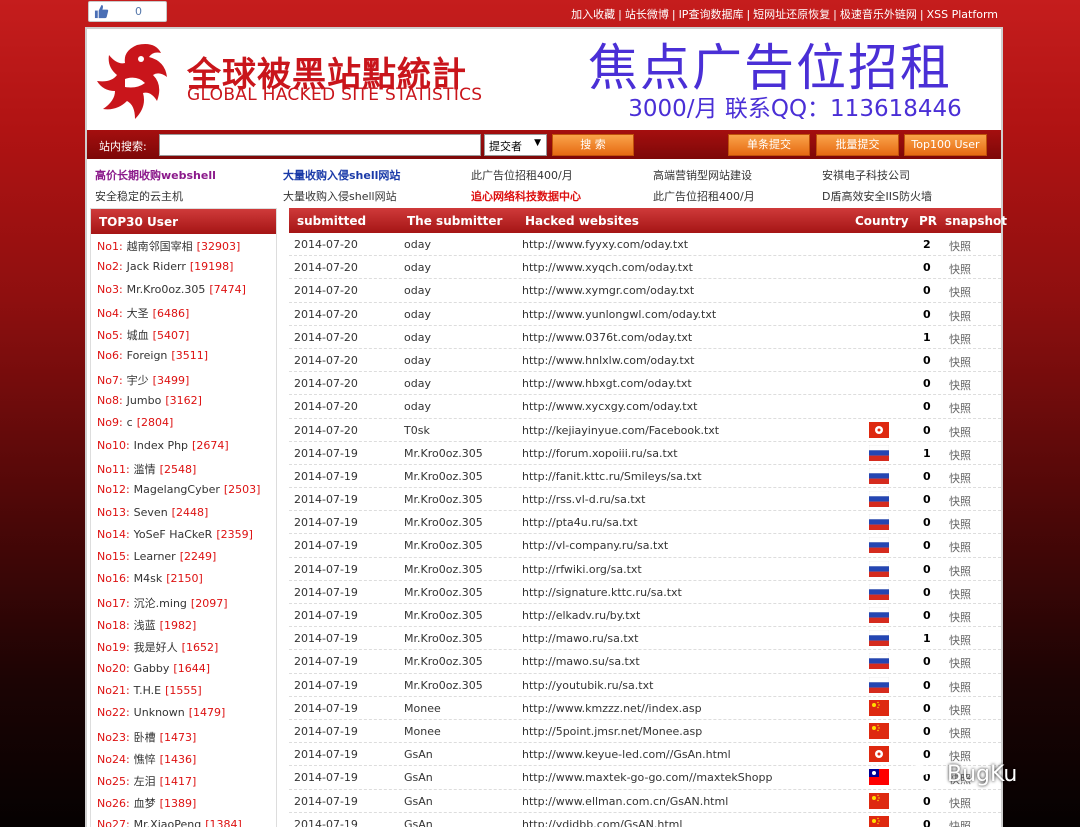 The image size is (1080, 827). Describe the element at coordinates (626, 754) in the screenshot. I see `hacked-url: http://www.keyue-led.com//GsAn.html` at that location.